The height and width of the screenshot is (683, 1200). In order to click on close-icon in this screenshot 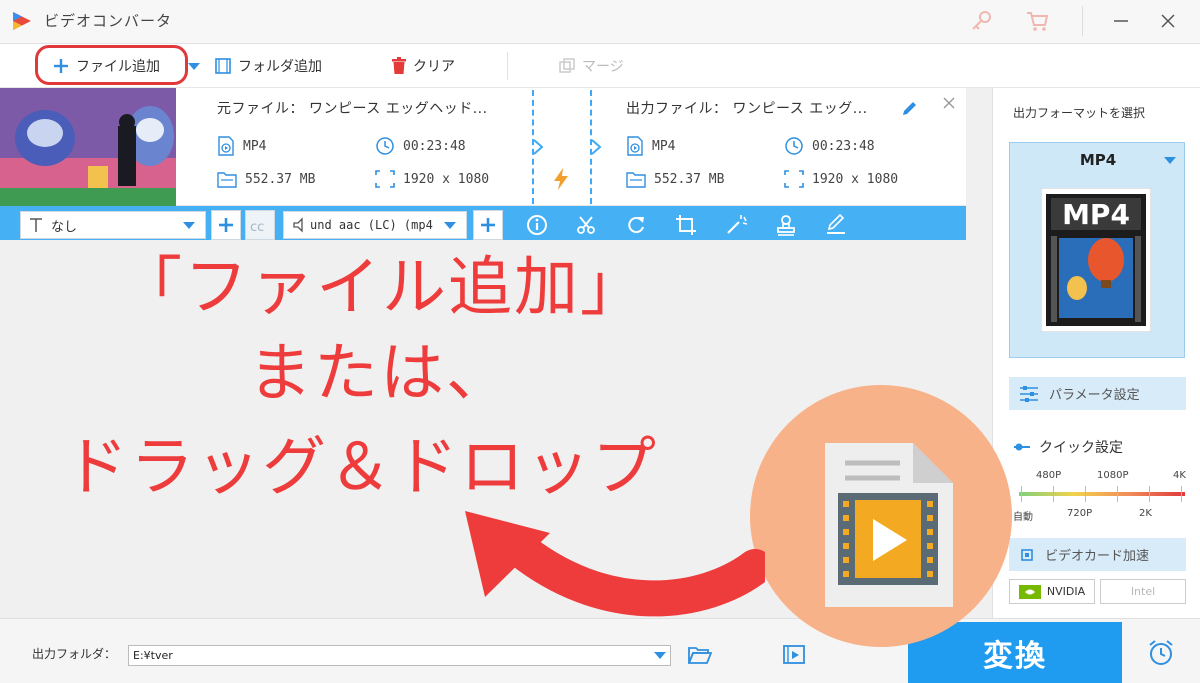, I will do `click(1168, 21)`.